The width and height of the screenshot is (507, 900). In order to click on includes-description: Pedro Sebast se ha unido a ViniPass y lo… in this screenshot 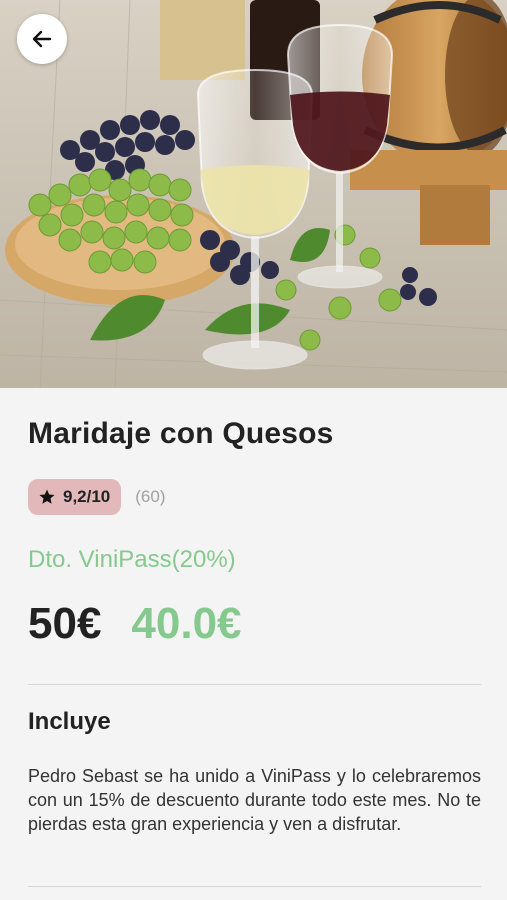, I will do `click(254, 800)`.